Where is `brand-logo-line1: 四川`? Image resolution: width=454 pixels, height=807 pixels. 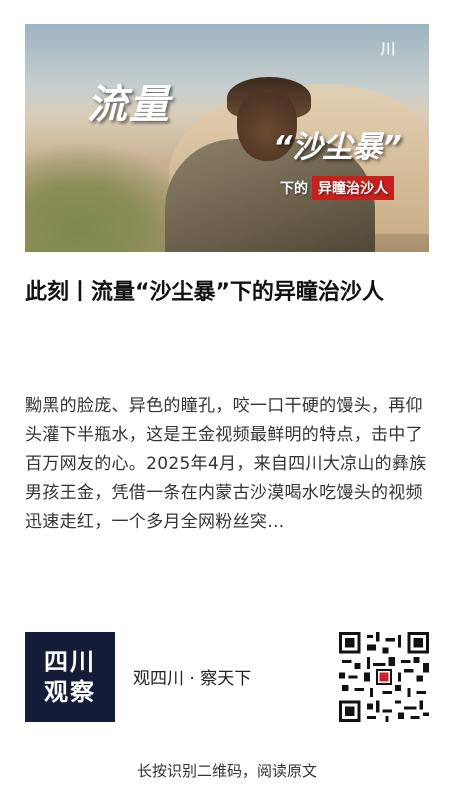 brand-logo-line1: 四川 is located at coordinates (70, 662).